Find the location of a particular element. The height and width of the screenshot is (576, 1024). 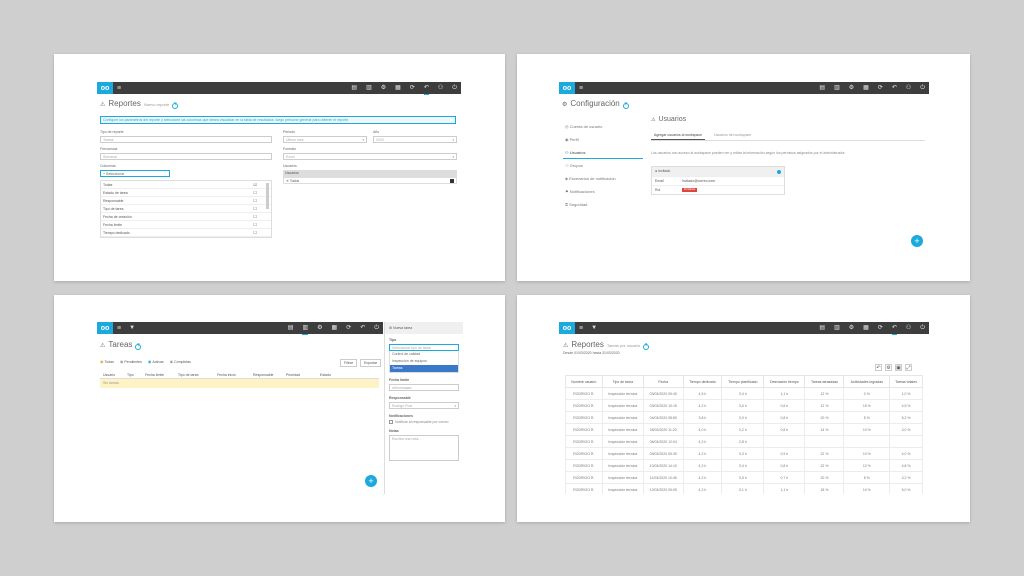

add-task-button: + is located at coordinates (371, 481).